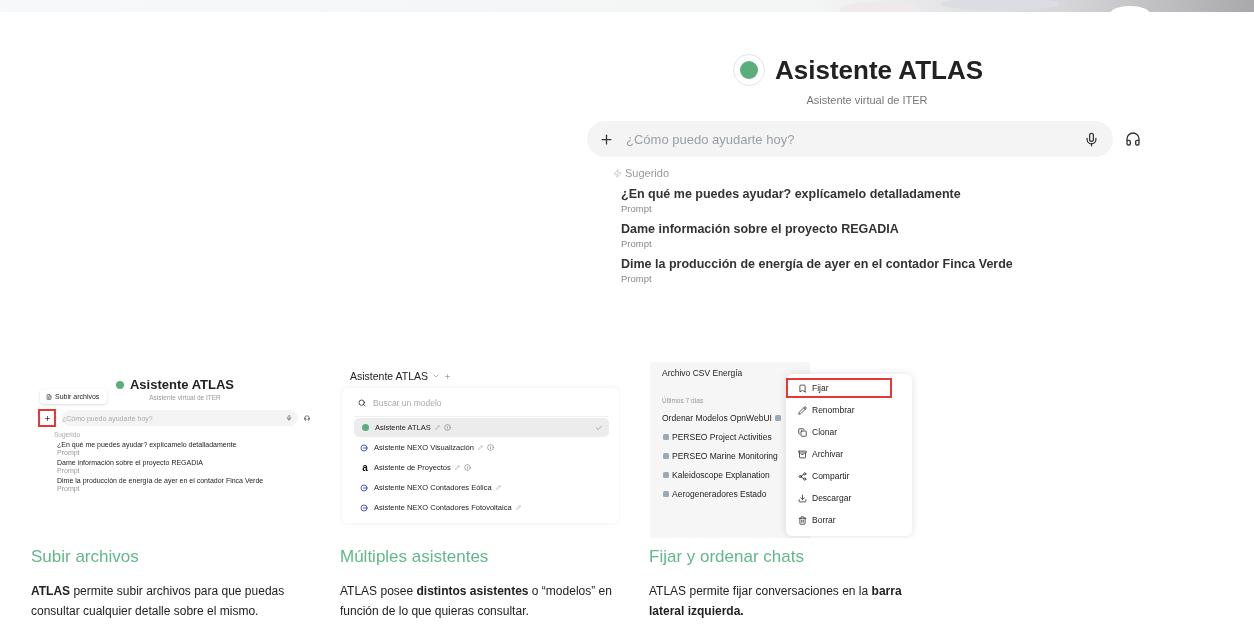 Image resolution: width=1254 pixels, height=644 pixels. I want to click on menu-item: Clonar, so click(839, 432).